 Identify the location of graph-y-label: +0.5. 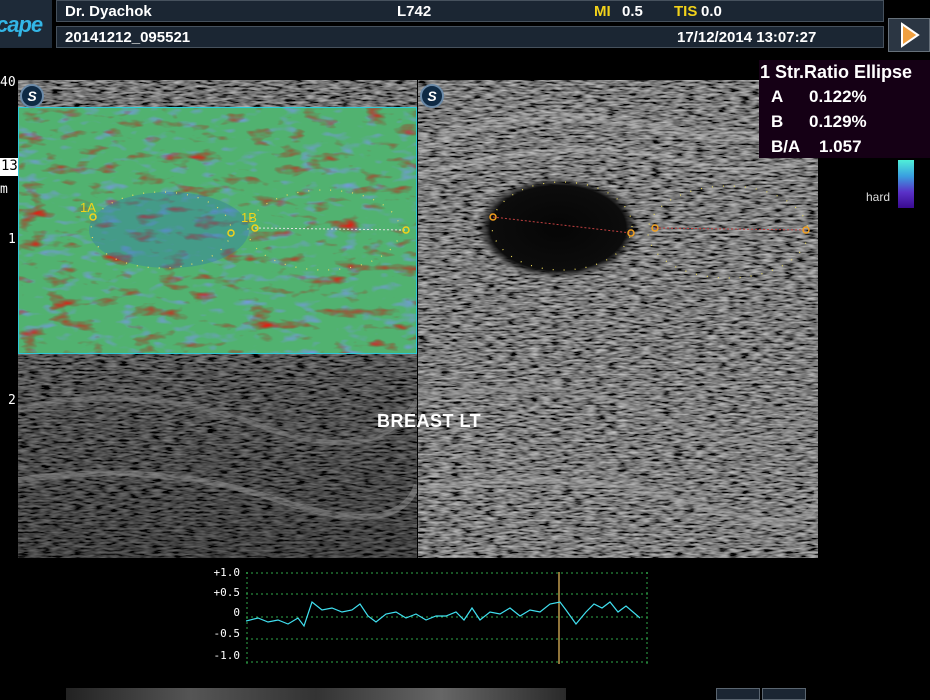
(227, 592).